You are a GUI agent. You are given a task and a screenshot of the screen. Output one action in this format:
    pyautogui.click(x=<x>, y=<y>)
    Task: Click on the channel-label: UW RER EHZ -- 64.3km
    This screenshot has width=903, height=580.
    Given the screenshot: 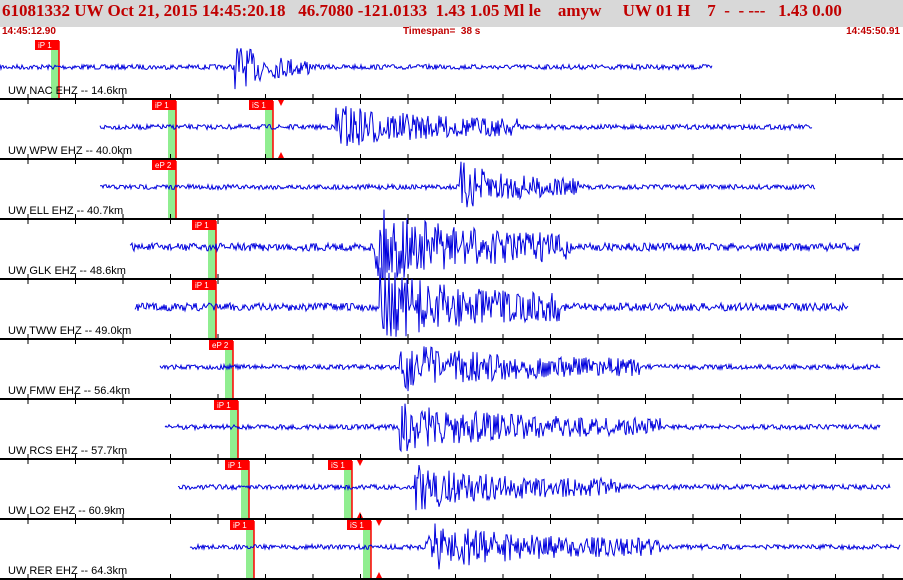 What is the action you would take?
    pyautogui.click(x=67, y=571)
    